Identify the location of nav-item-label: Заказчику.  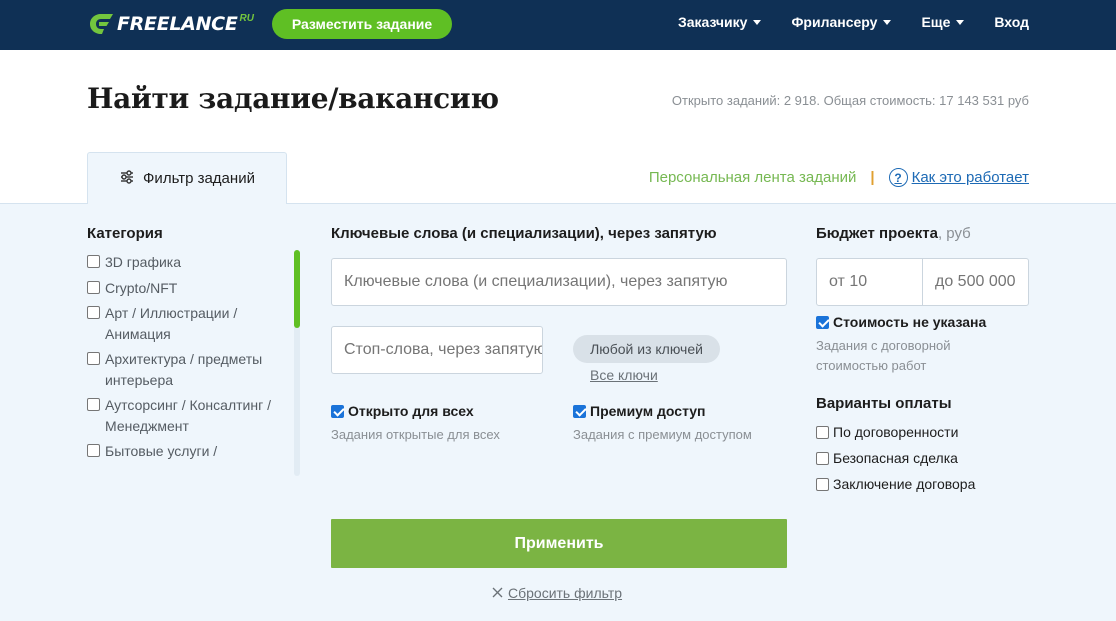
(712, 22).